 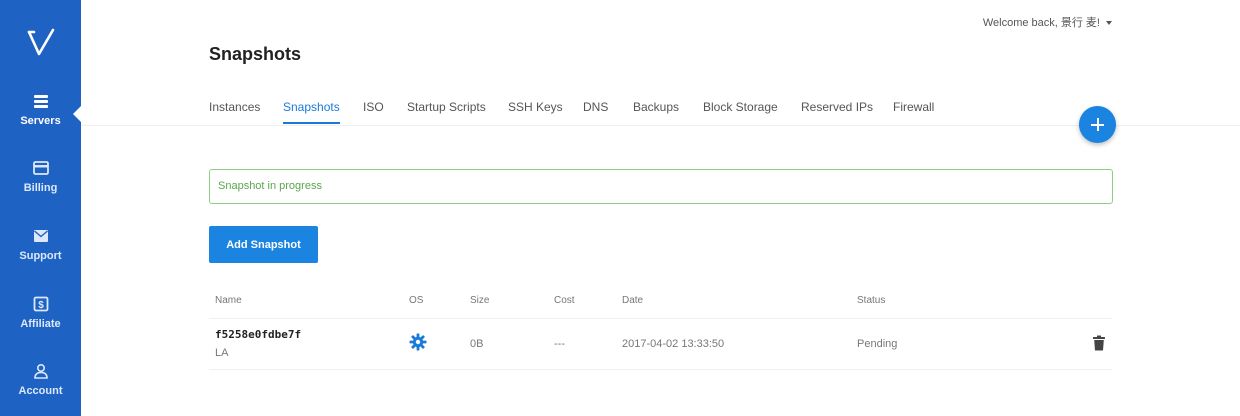 I want to click on envelope-icon, so click(x=40, y=236).